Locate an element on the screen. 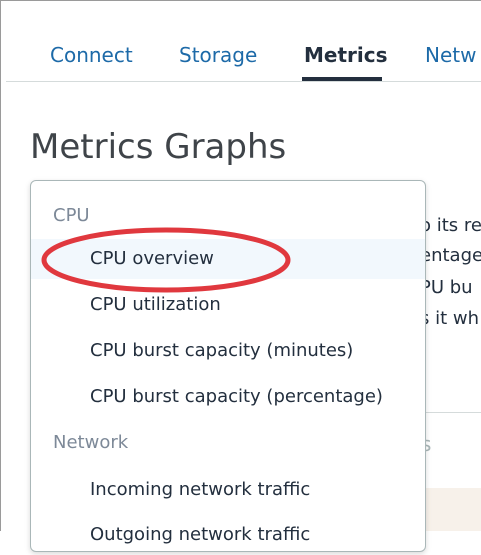 This screenshot has height=555, width=481. option-cpu-utilization: CPU utilization is located at coordinates (228, 305).